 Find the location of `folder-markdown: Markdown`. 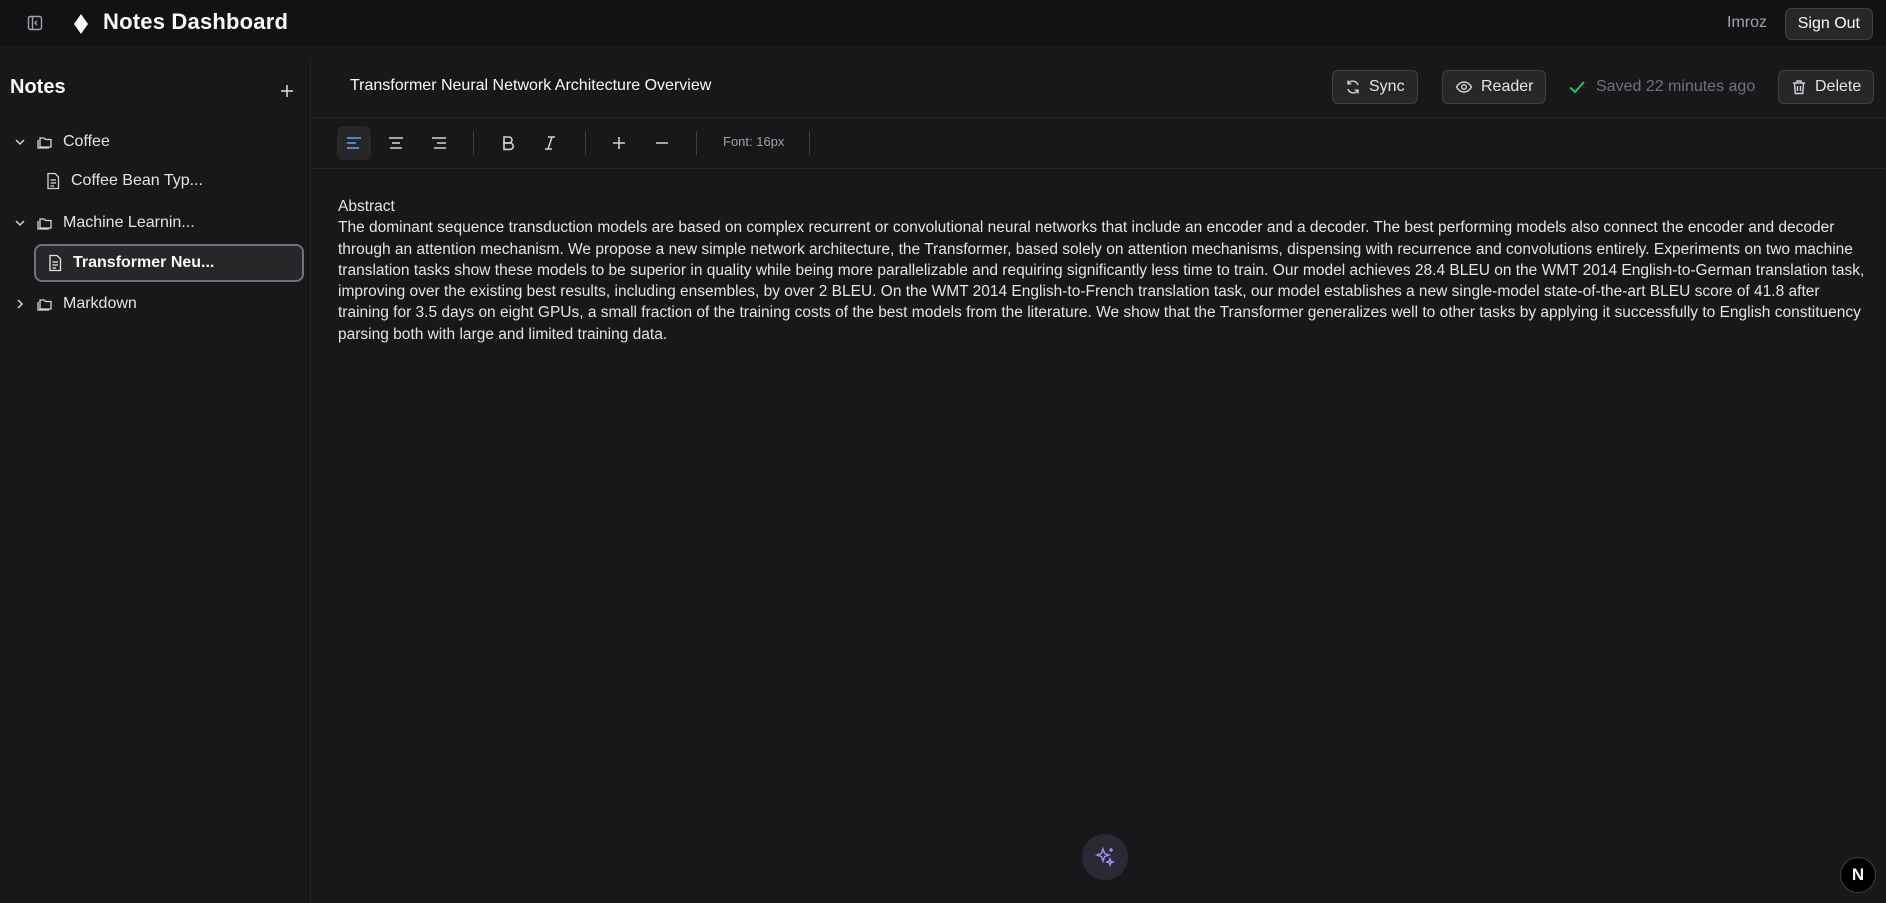

folder-markdown: Markdown is located at coordinates (74, 304).